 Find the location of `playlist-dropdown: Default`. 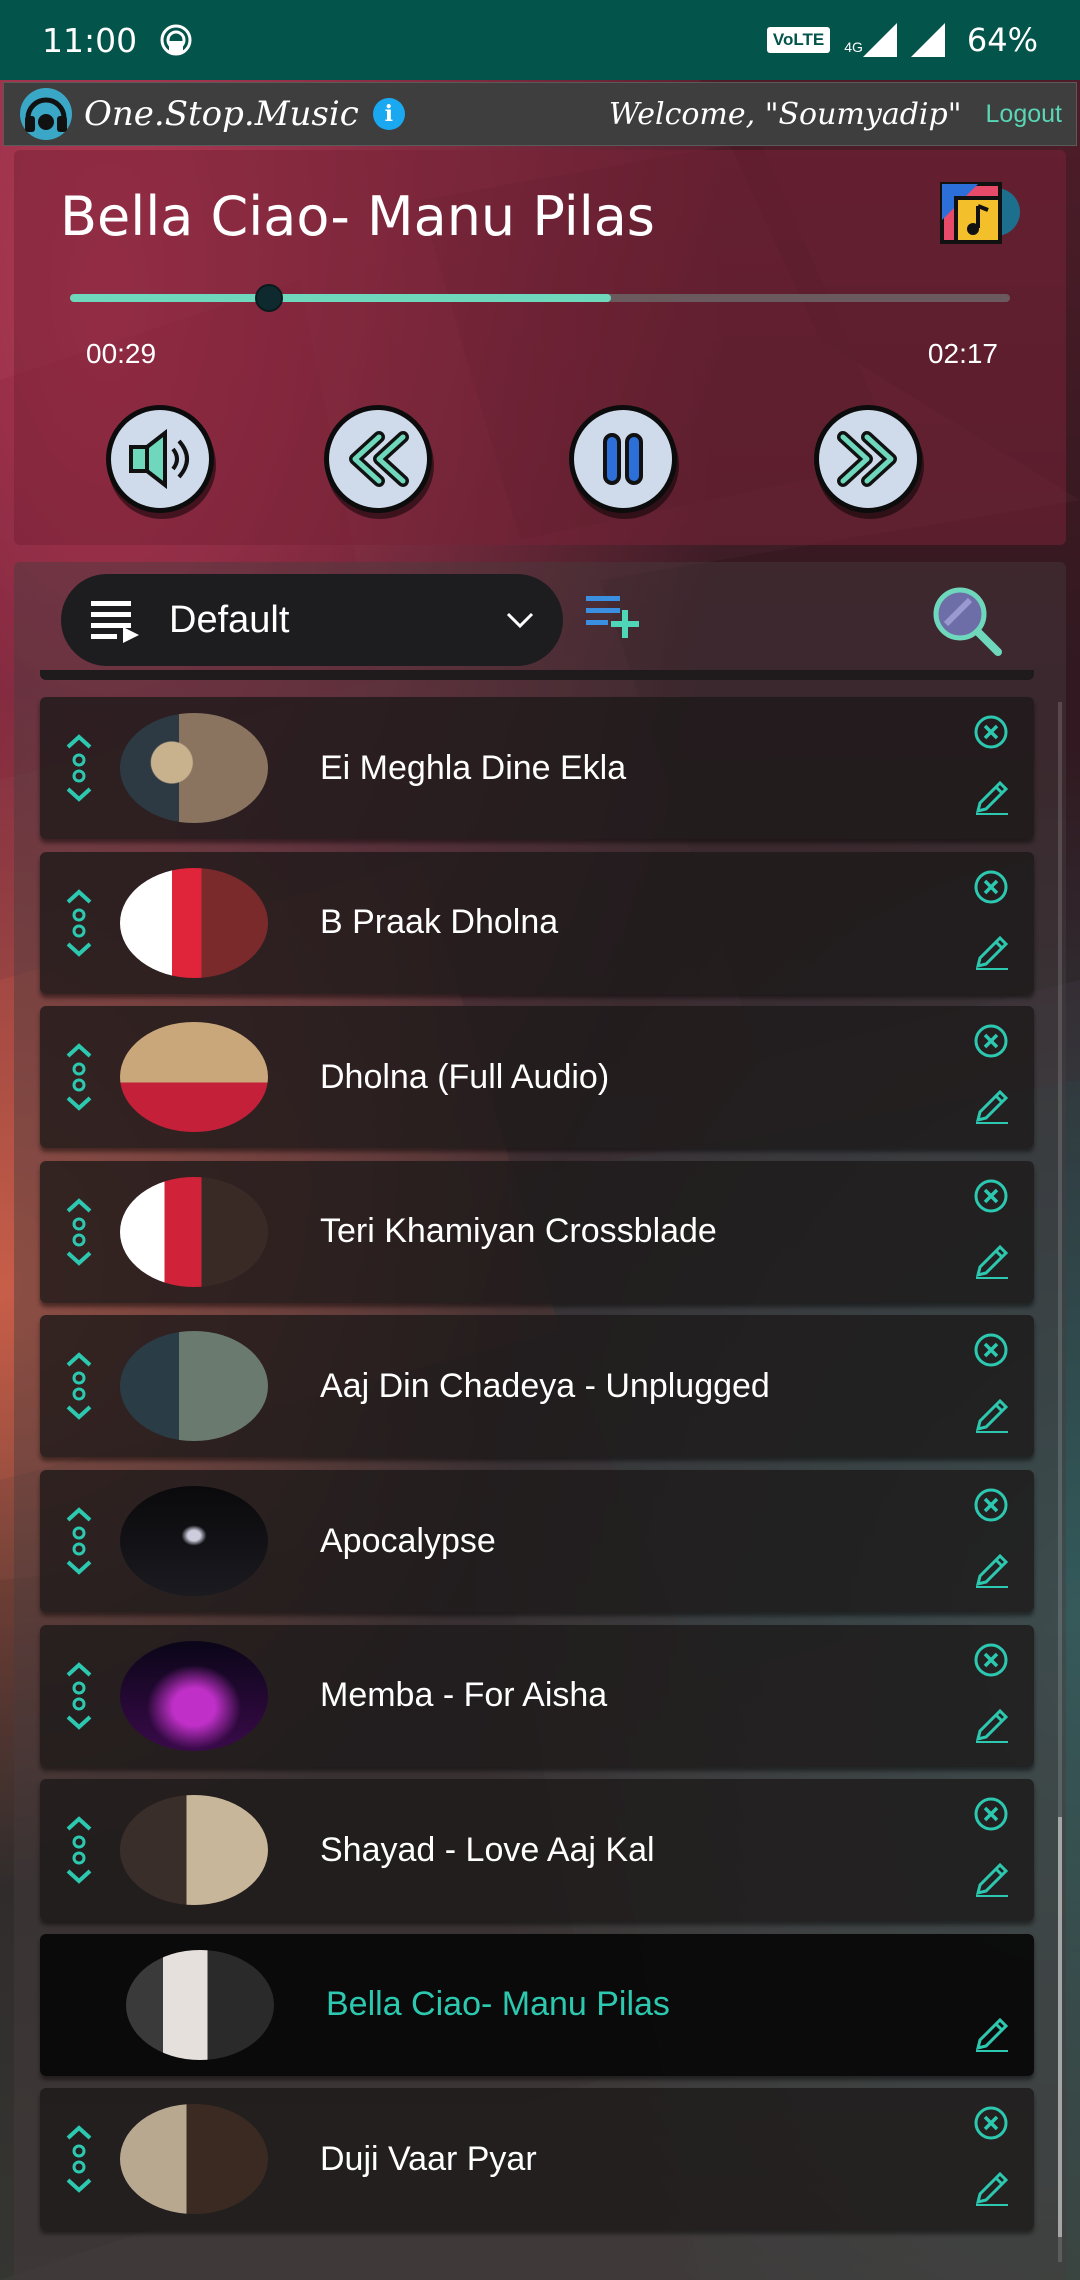

playlist-dropdown: Default is located at coordinates (312, 620).